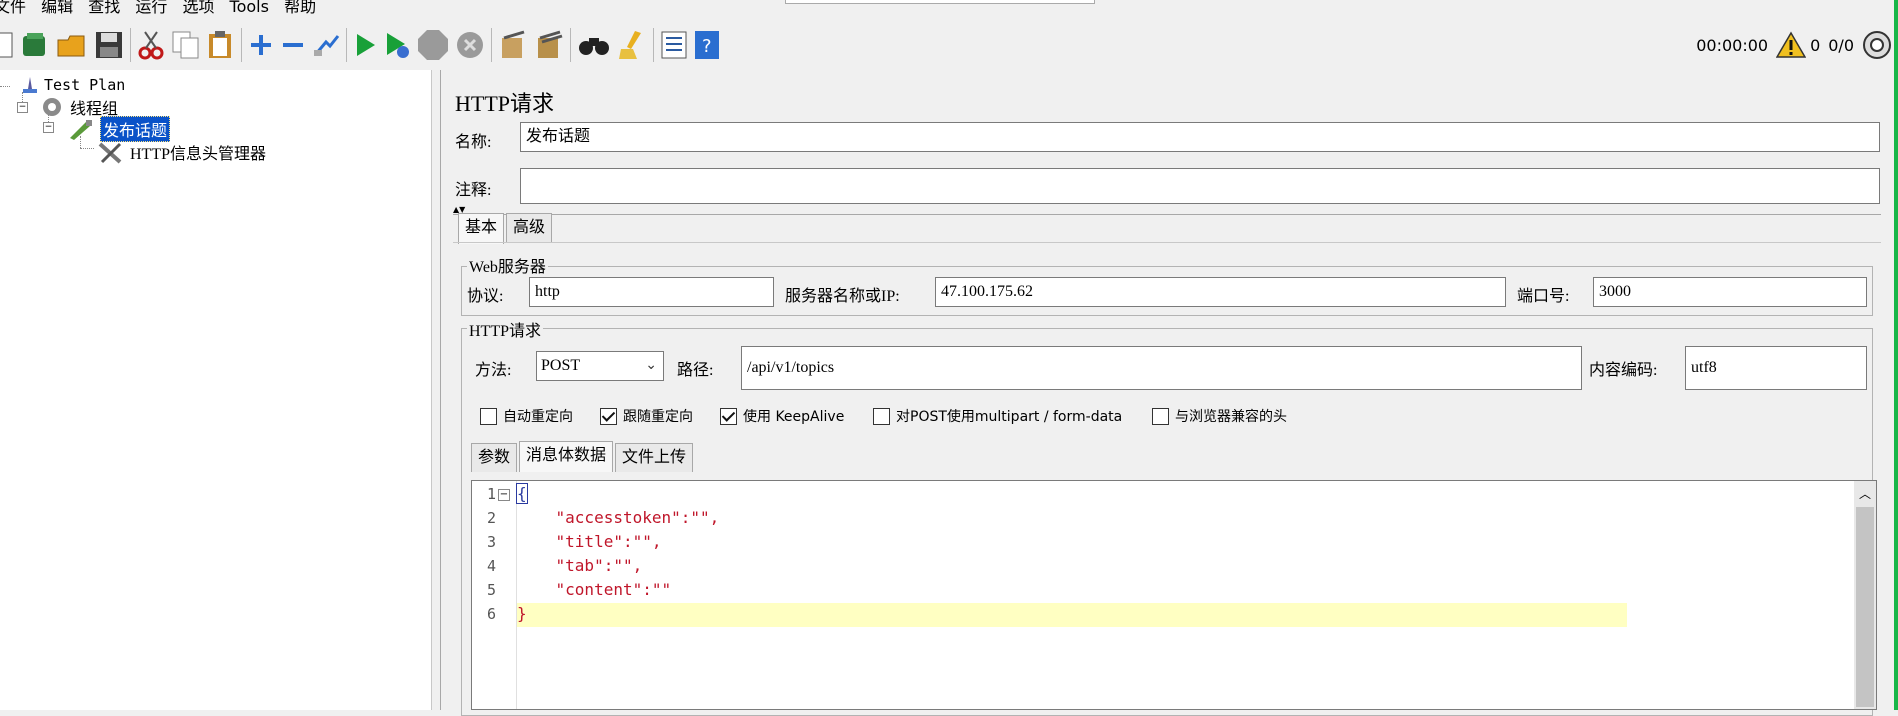 This screenshot has width=1898, height=716. I want to click on tab-parameters: 参数, so click(494, 457).